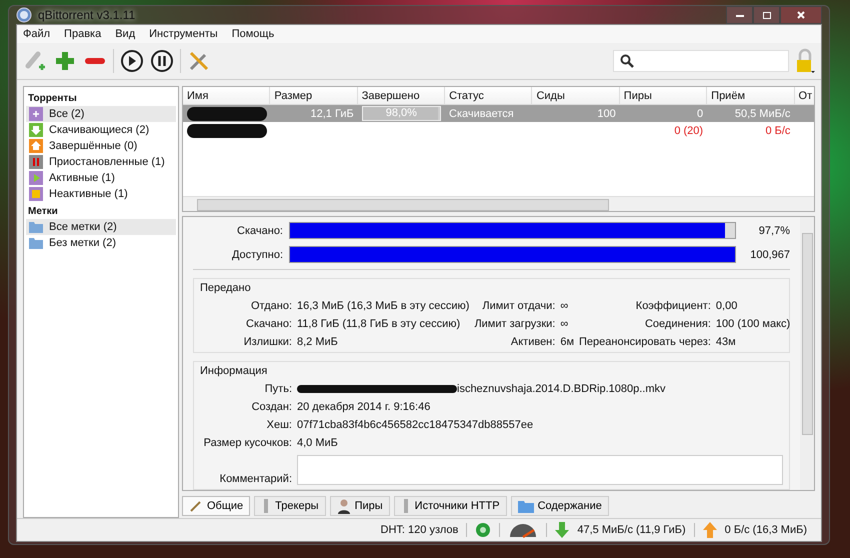  I want to click on column-header: Сиды, so click(576, 95).